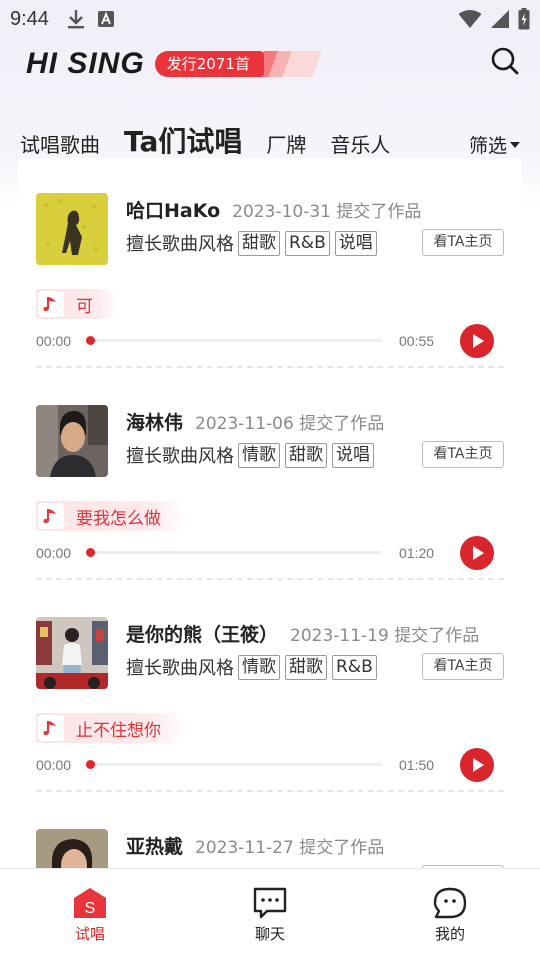  Describe the element at coordinates (487, 146) in the screenshot. I see `filter-label: 筛选` at that location.